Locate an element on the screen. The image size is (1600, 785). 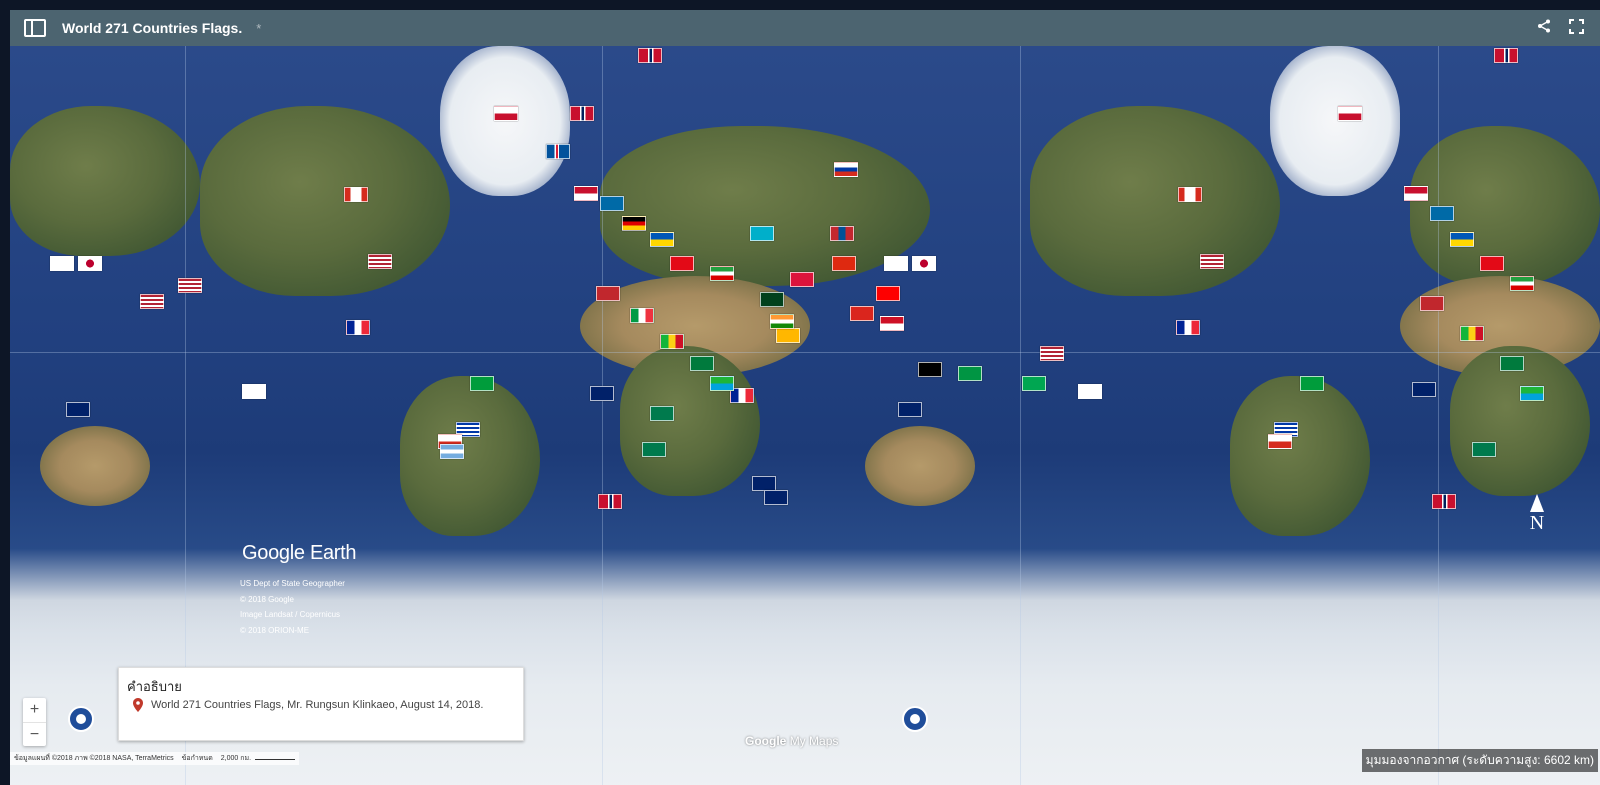
flag-kazakhstan is located at coordinates (762, 233).